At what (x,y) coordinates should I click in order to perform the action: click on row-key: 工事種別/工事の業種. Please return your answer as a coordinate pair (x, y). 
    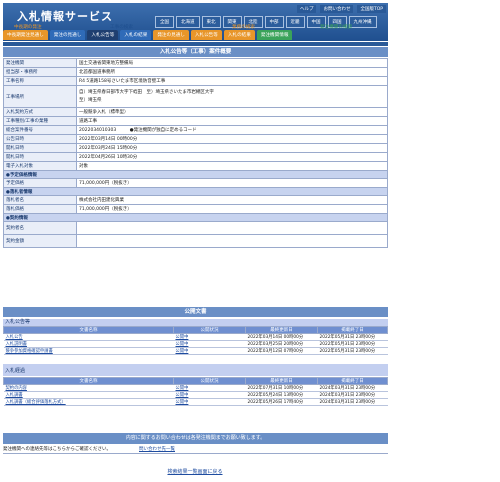
    Looking at the image, I should click on (40, 121).